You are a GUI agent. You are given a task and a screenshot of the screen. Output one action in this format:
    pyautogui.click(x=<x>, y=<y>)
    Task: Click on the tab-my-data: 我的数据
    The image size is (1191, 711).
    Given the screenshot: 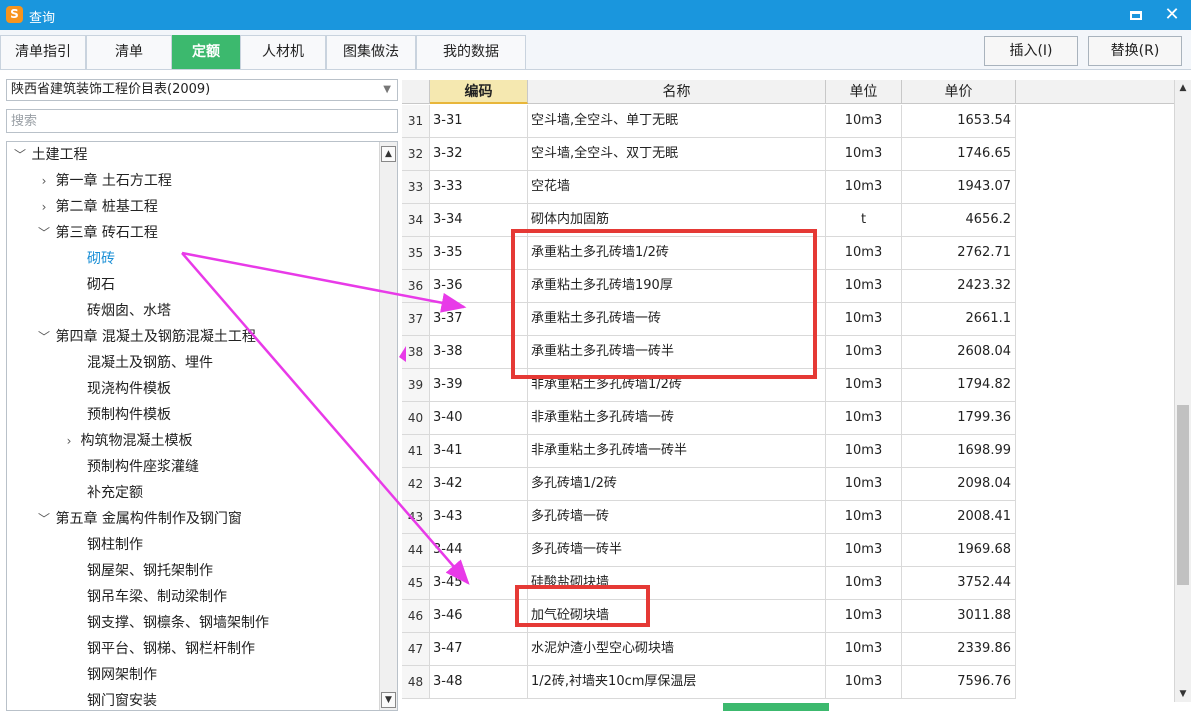 What is the action you would take?
    pyautogui.click(x=471, y=52)
    